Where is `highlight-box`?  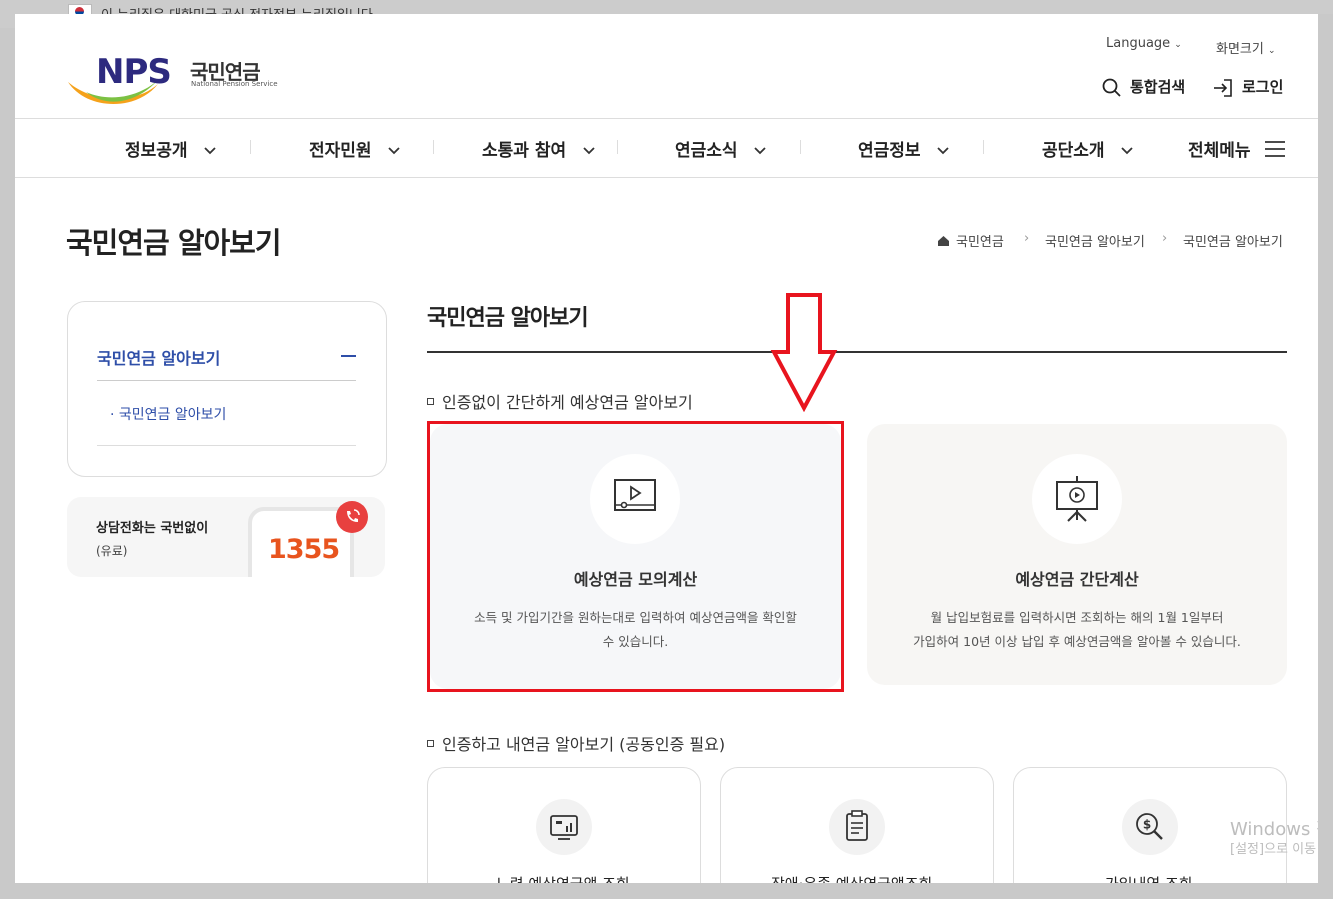
highlight-box is located at coordinates (635, 556).